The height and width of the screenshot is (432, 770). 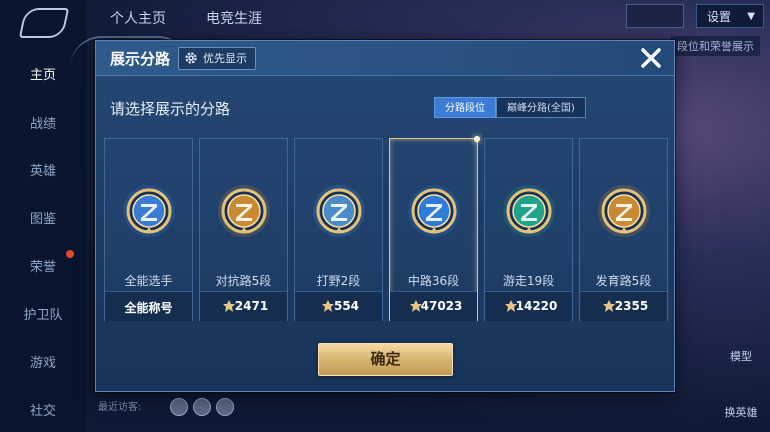 I want to click on mid-lane-badge-icon, so click(x=434, y=211).